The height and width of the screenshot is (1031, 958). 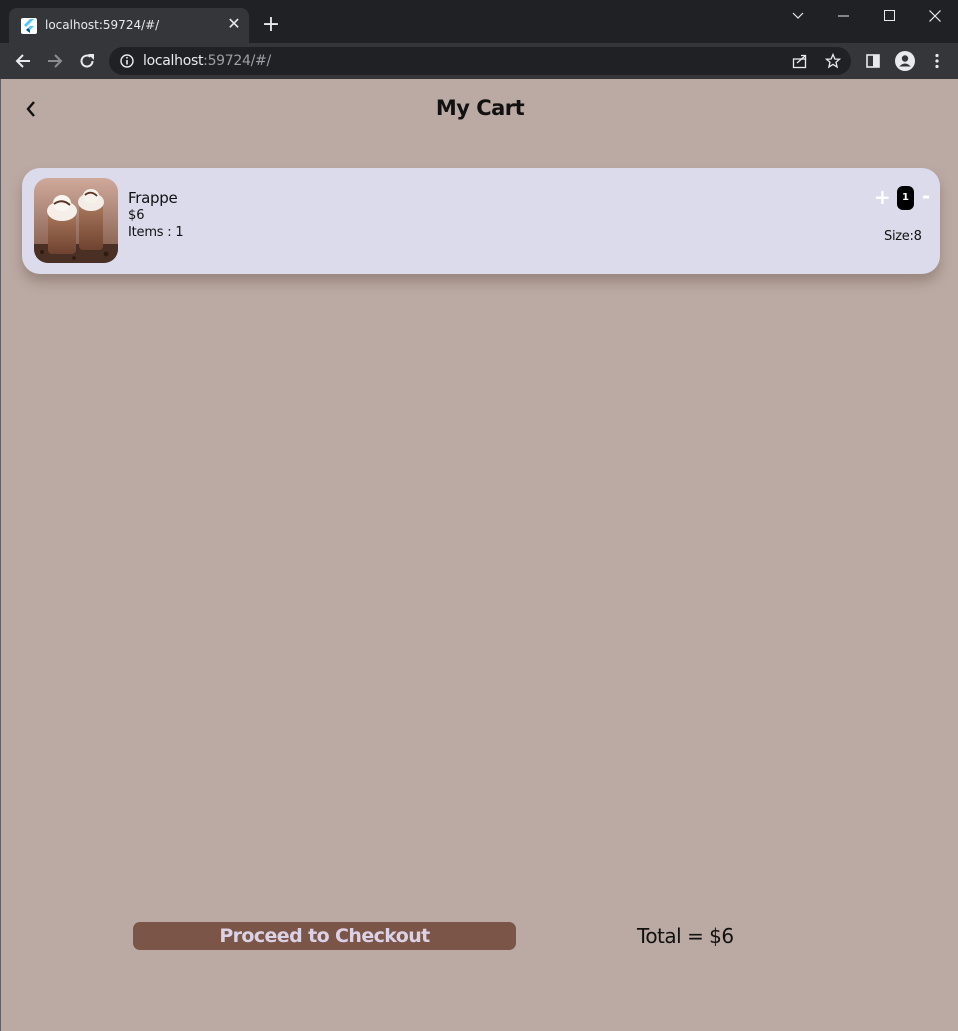 I want to click on tab-close-icon: ✕, so click(x=234, y=24).